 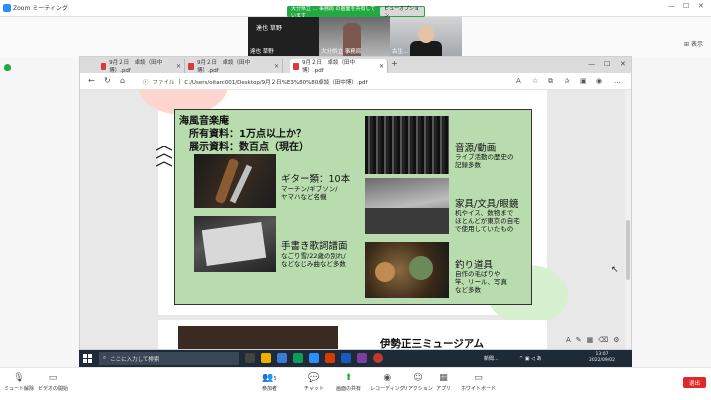 What do you see at coordinates (686, 6) in the screenshot?
I see `maximize-icon: ☐` at bounding box center [686, 6].